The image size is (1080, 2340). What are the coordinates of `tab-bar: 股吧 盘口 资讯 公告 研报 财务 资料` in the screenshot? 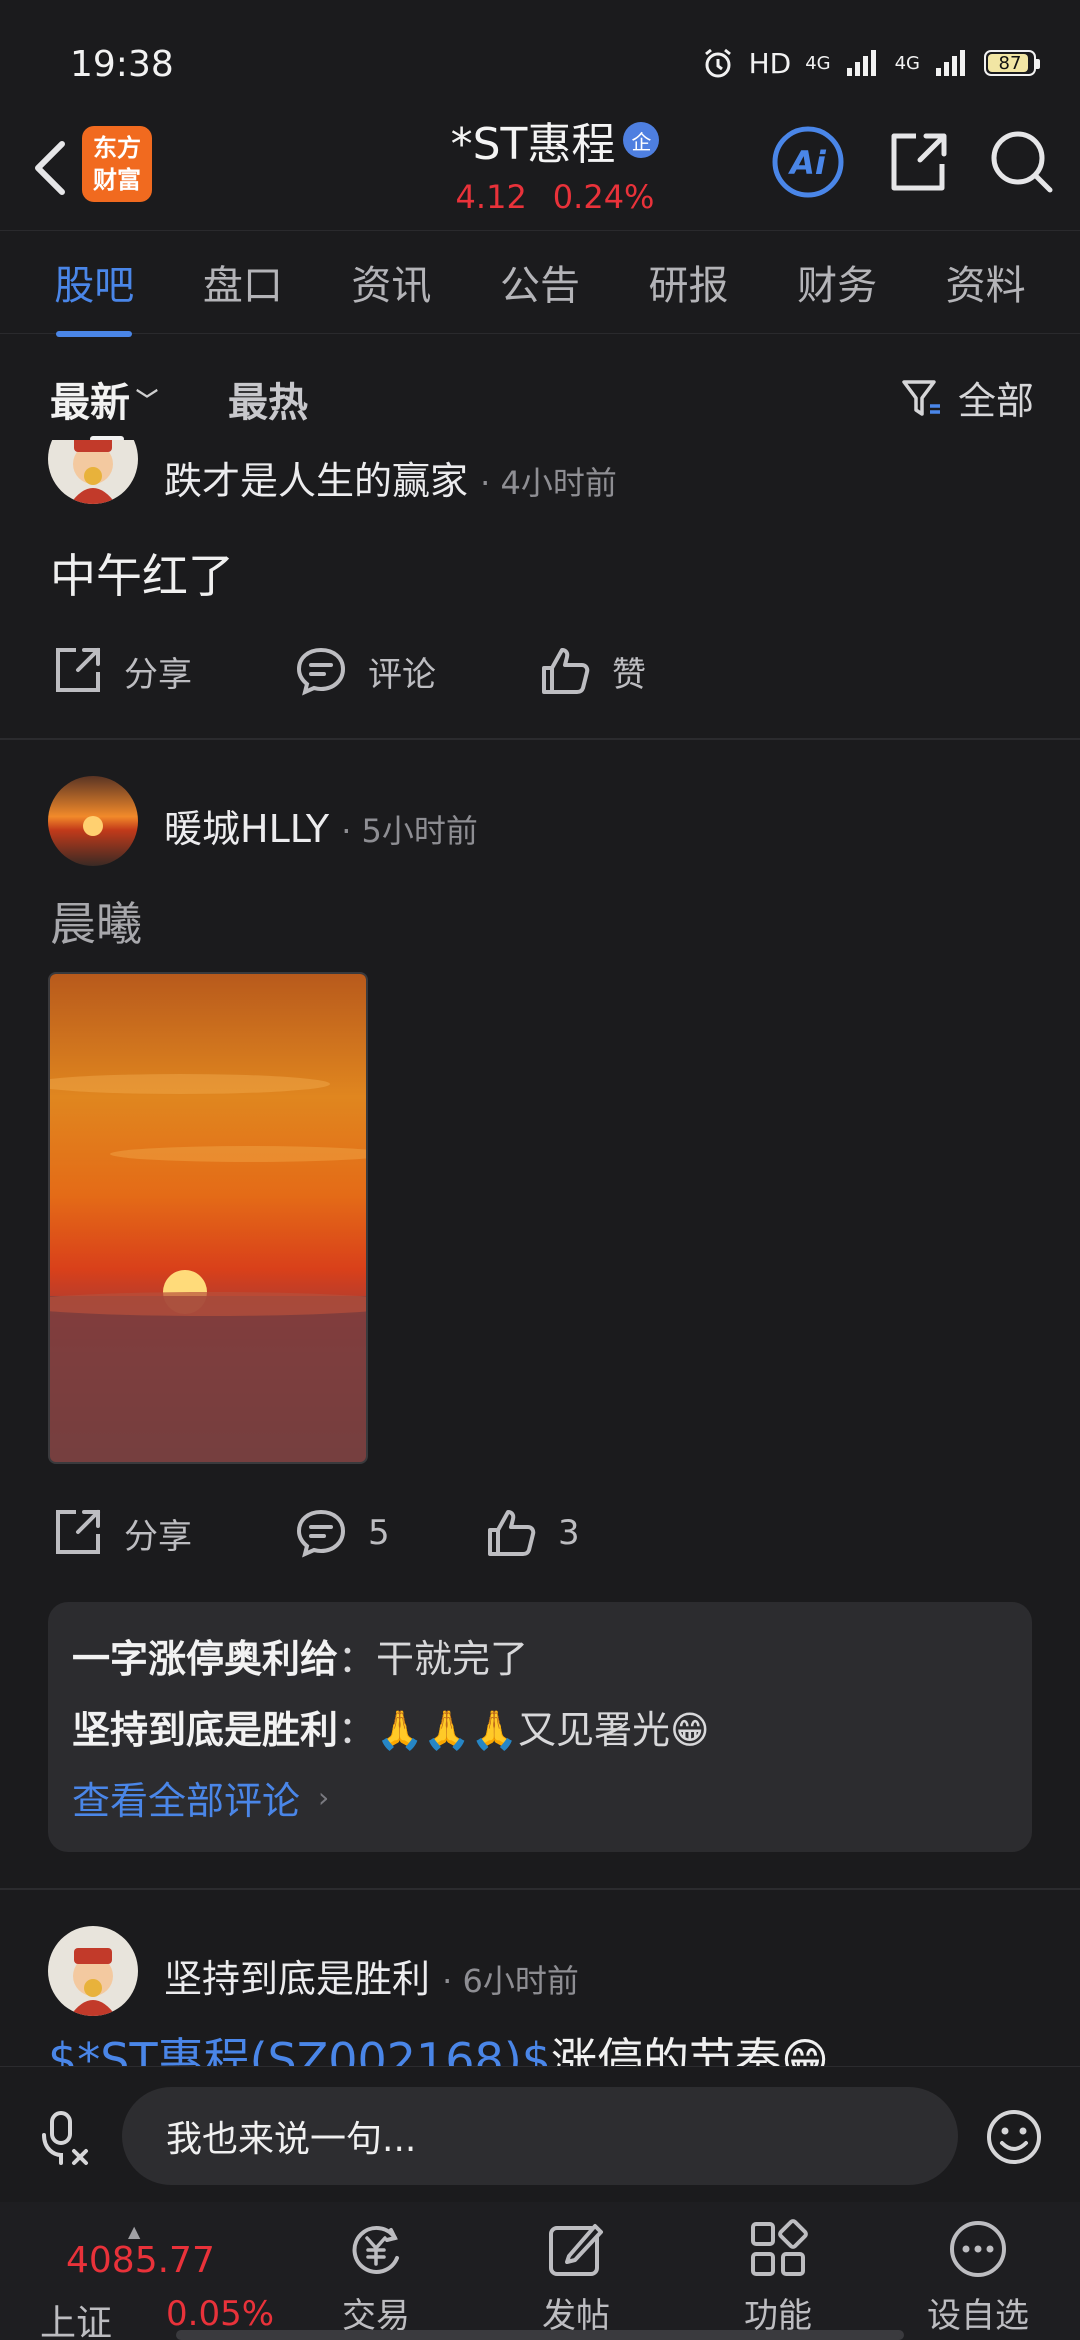 It's located at (540, 283).